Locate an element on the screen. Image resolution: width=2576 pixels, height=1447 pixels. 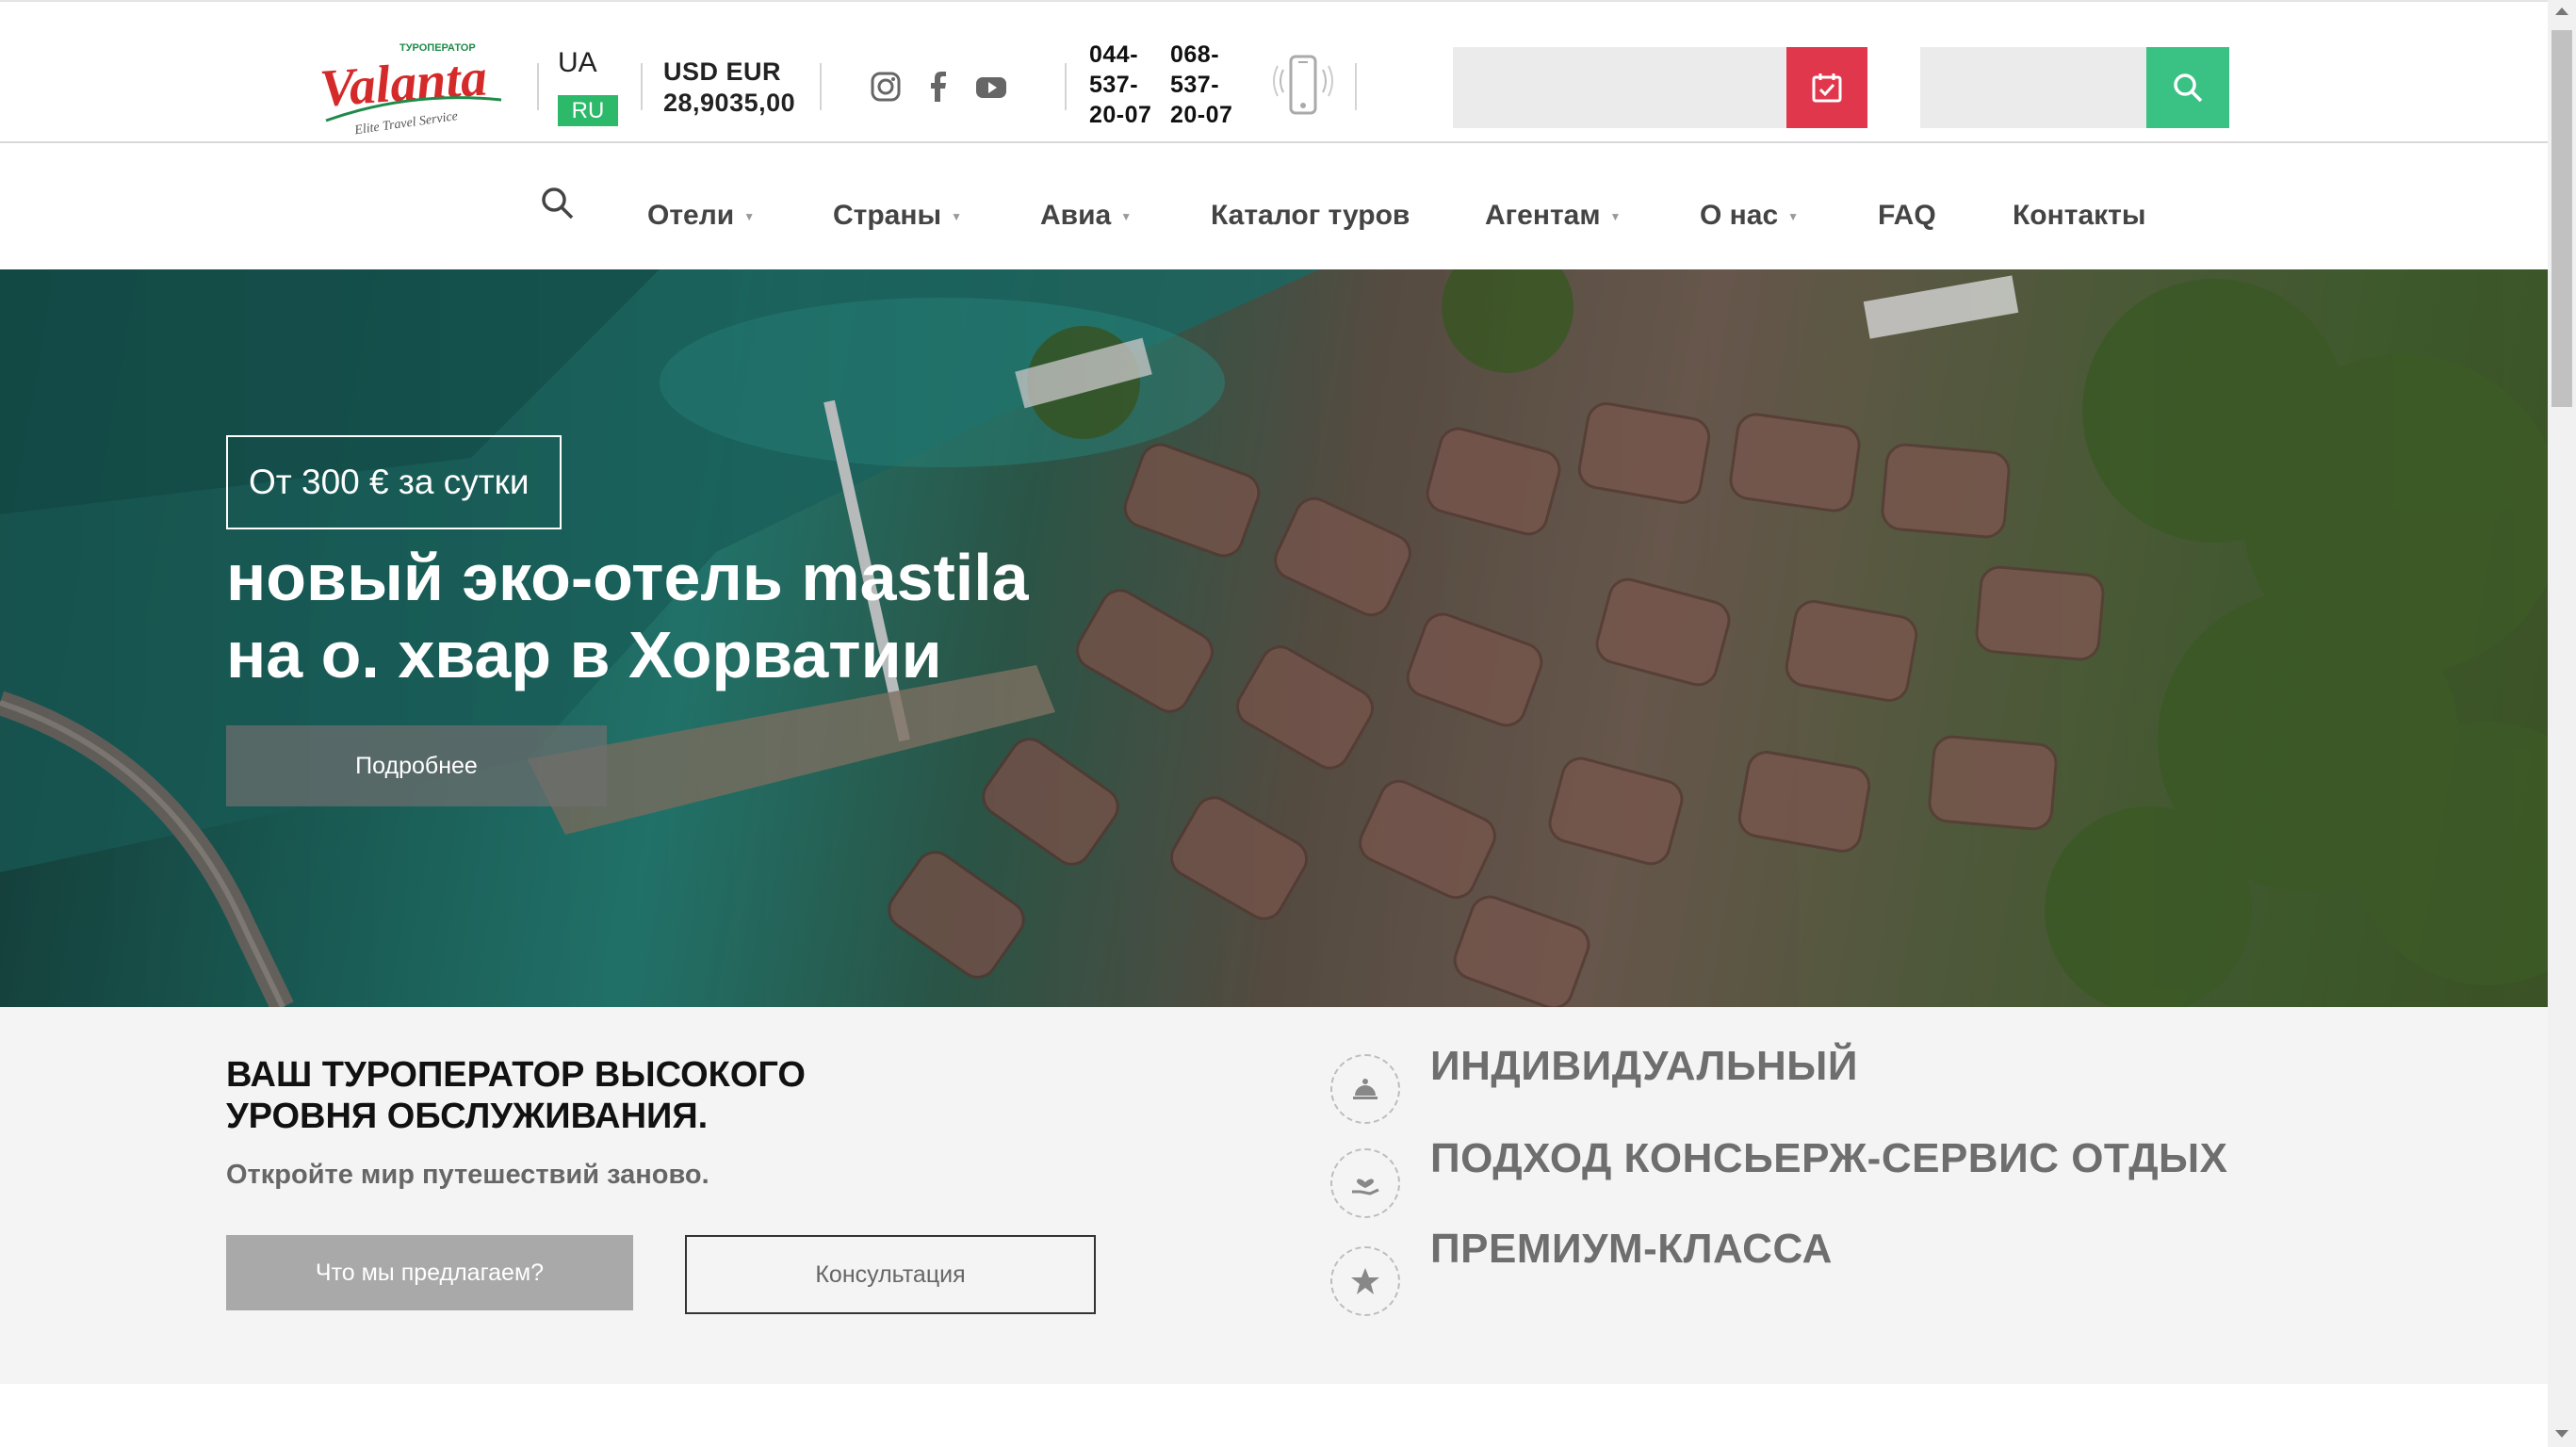
nav-item-label: Каталог туров is located at coordinates (1310, 215).